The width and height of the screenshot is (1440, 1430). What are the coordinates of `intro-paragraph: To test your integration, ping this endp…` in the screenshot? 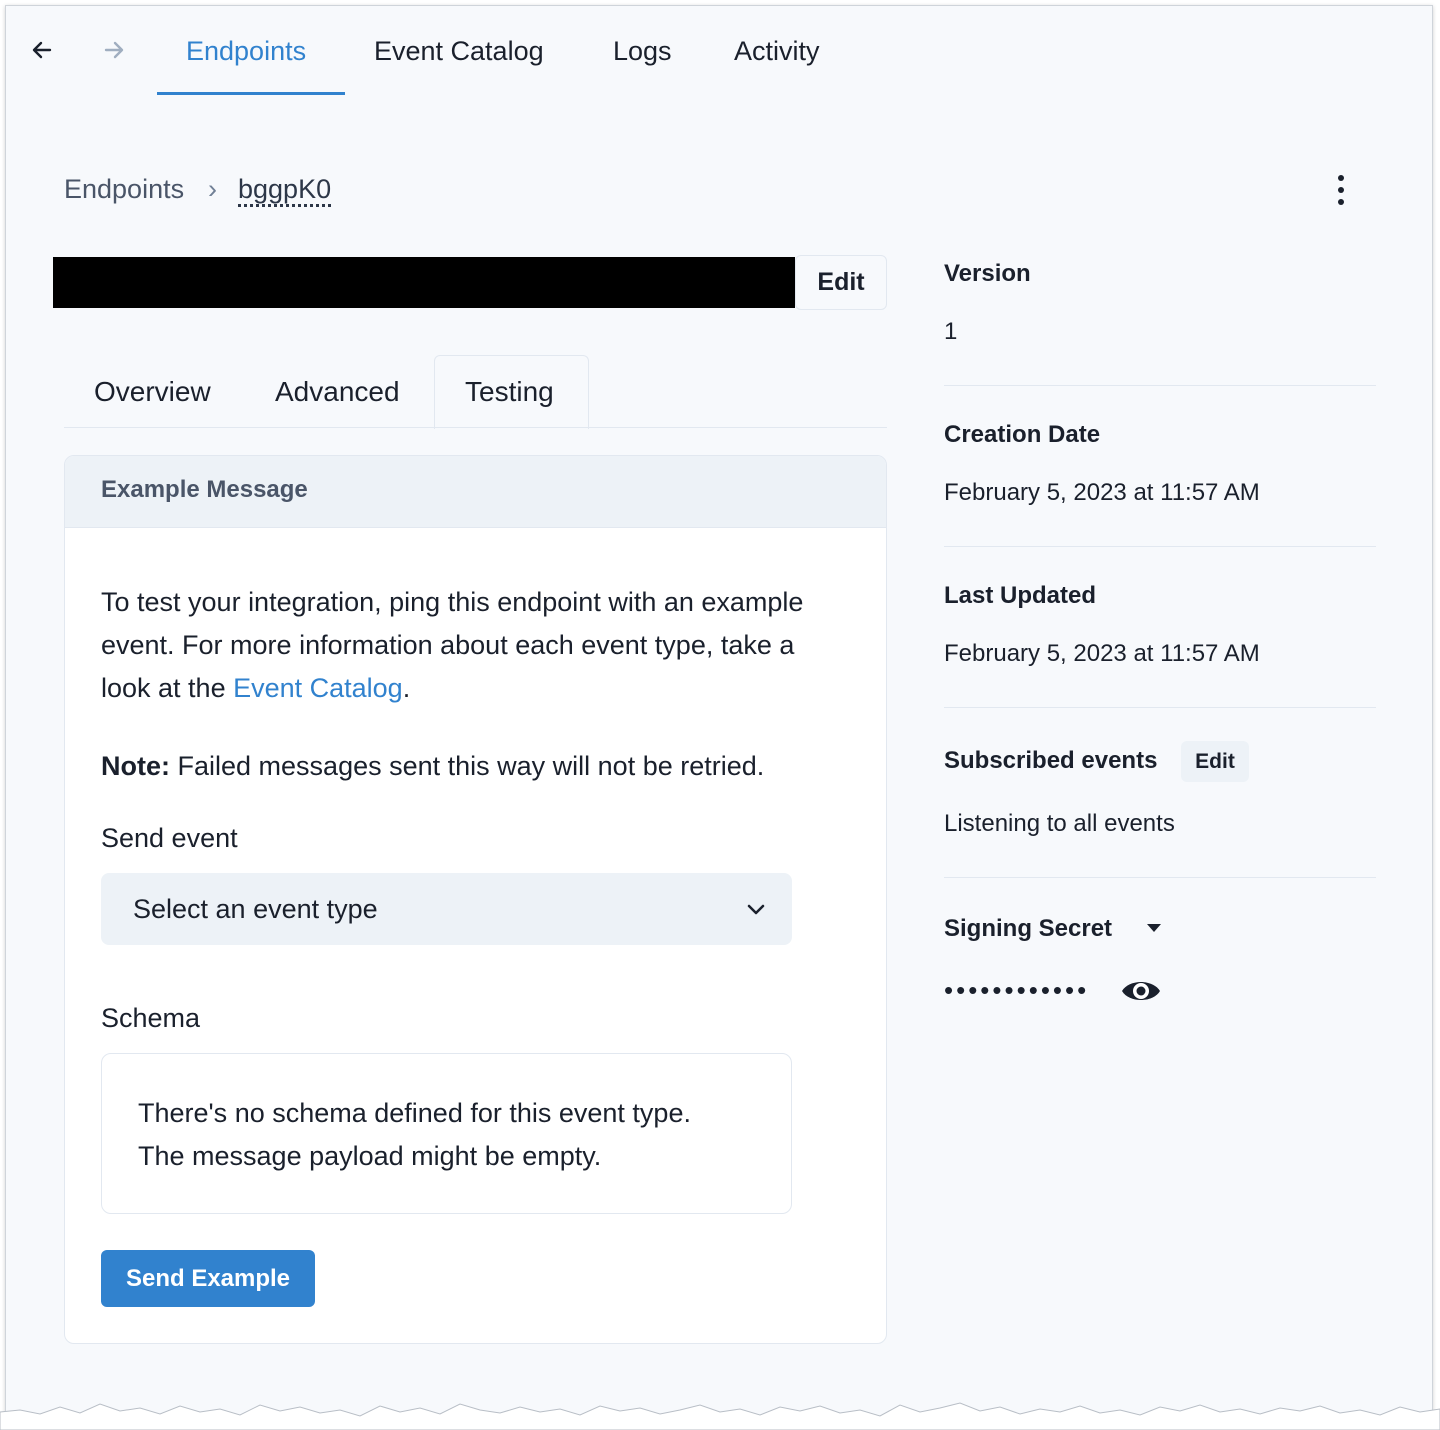 It's located at (471, 645).